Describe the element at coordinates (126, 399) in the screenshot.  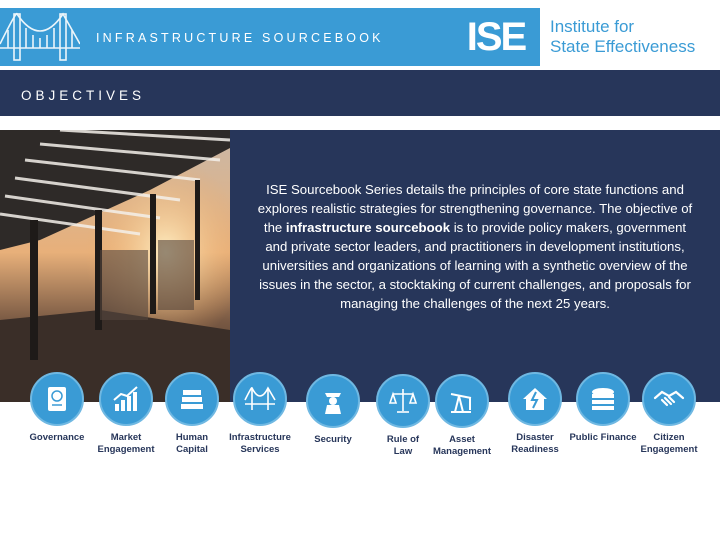
I see `market-engagement-icon` at that location.